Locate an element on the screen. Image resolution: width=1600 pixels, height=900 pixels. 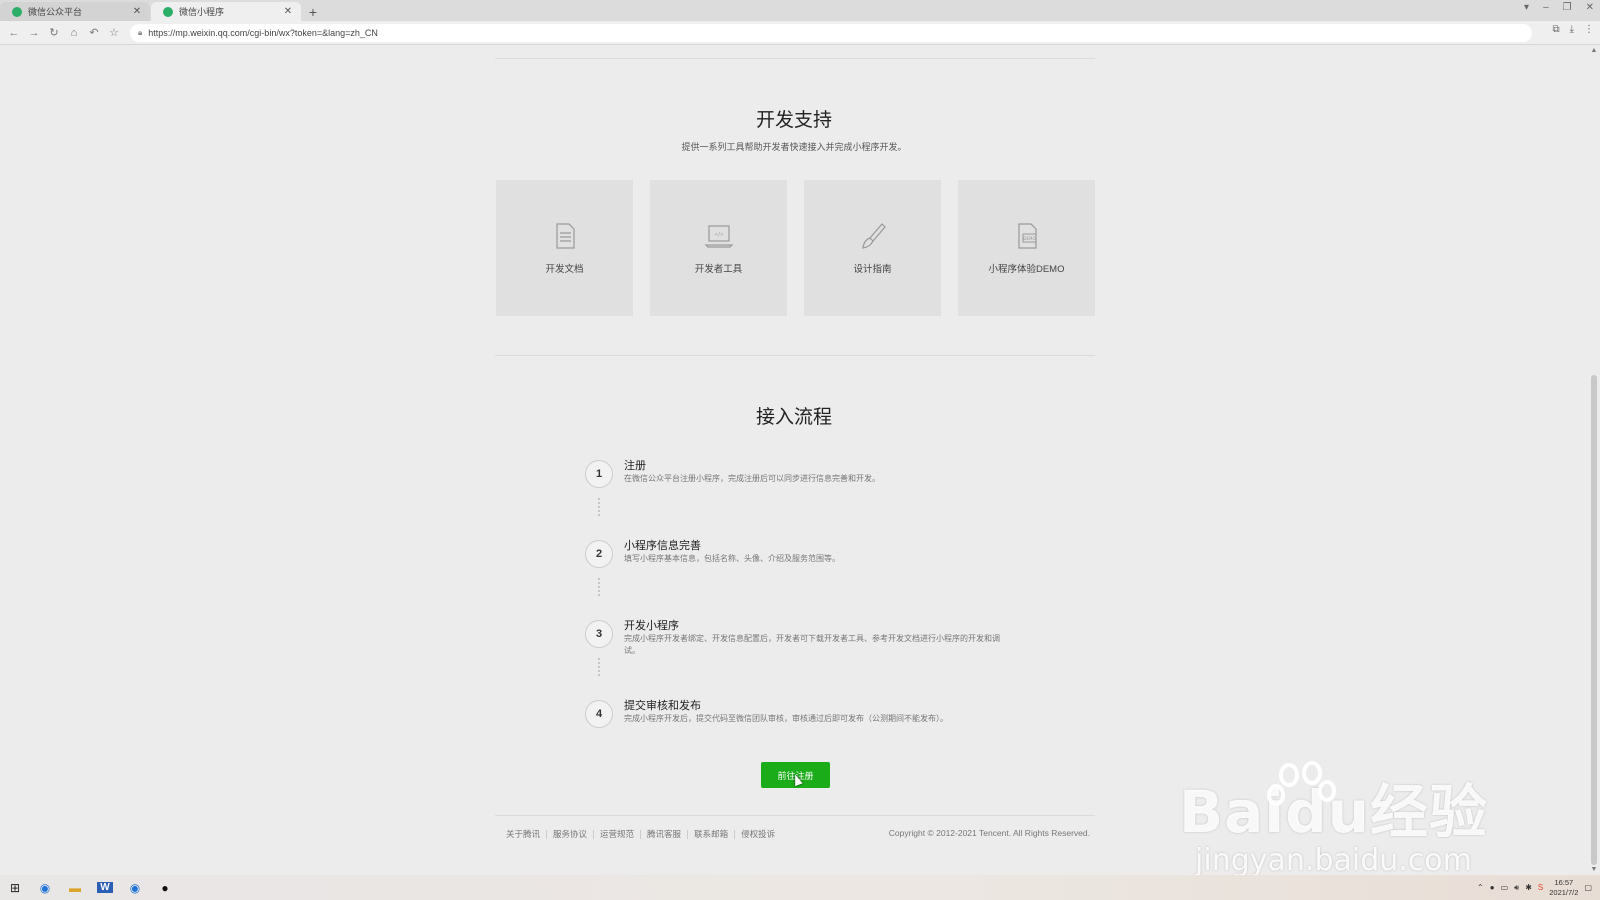
browser-taskbar-icon-2: ◉ is located at coordinates (135, 887).